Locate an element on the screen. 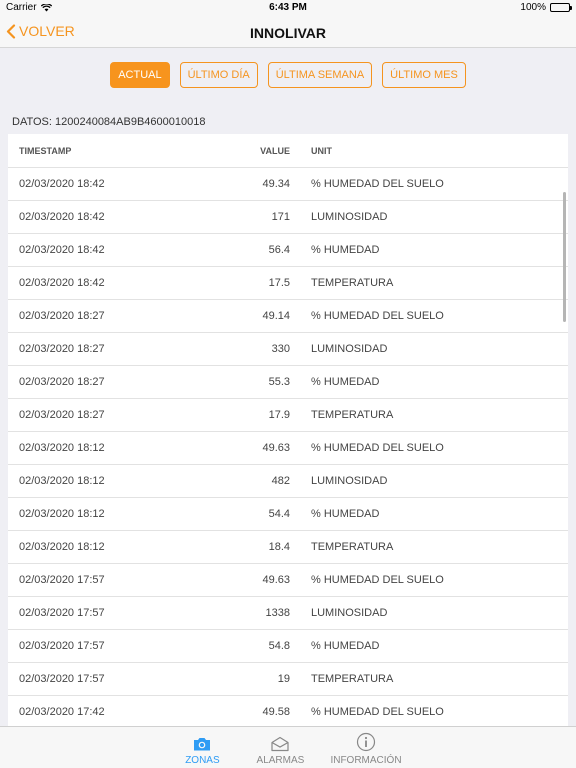  tab-bar: ZONAS ALARMAS INFORMACIÓN is located at coordinates (288, 747).